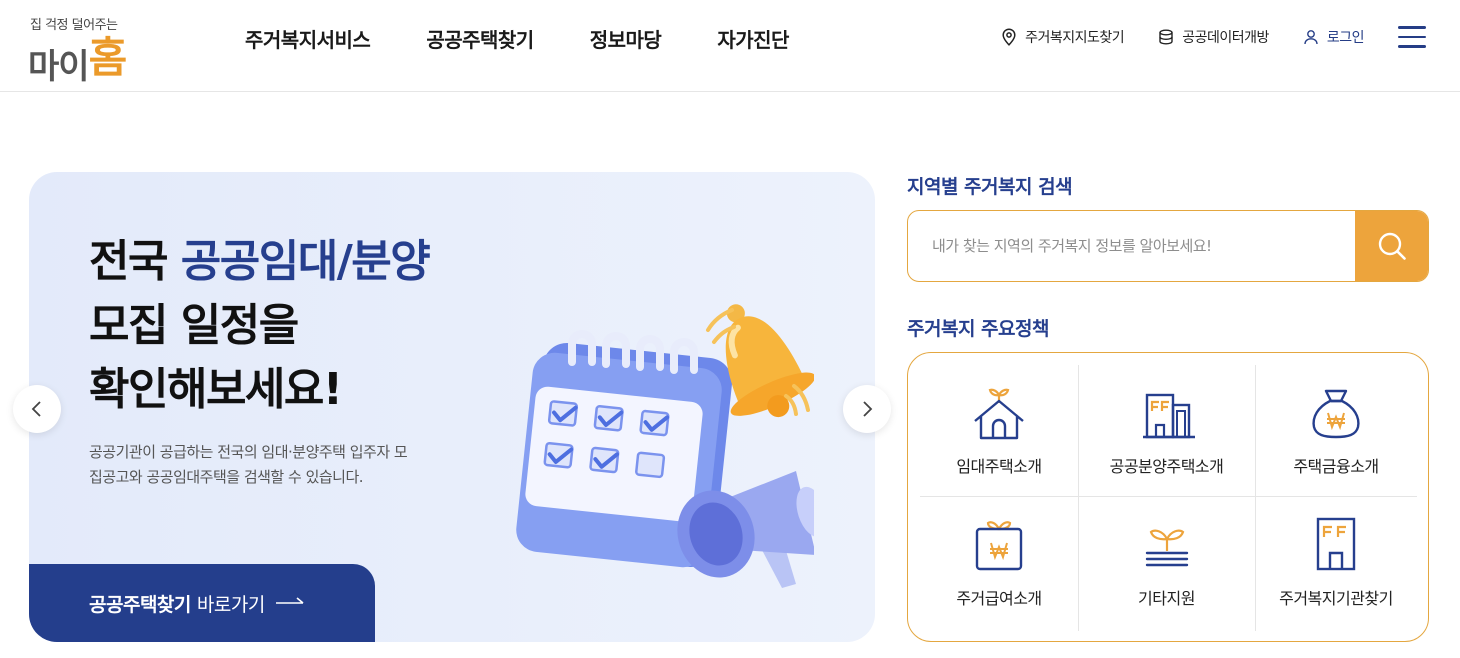  I want to click on building-icon, so click(1168, 416).